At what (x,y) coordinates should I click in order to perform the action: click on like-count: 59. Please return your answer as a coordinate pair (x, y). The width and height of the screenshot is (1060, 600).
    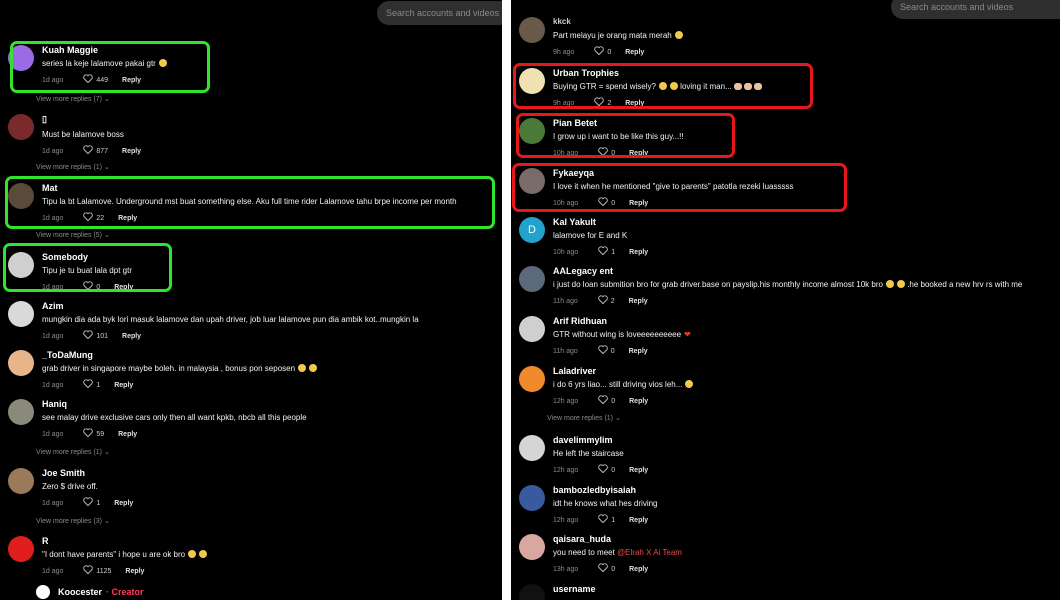
    Looking at the image, I should click on (100, 434).